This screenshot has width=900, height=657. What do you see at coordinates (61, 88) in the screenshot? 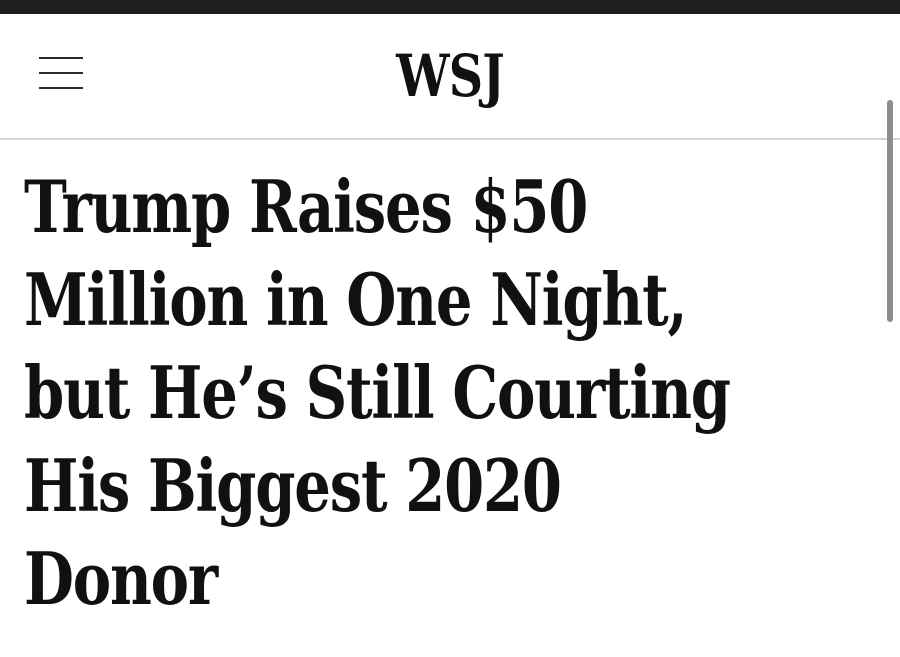
I see `menu-line-bottom` at bounding box center [61, 88].